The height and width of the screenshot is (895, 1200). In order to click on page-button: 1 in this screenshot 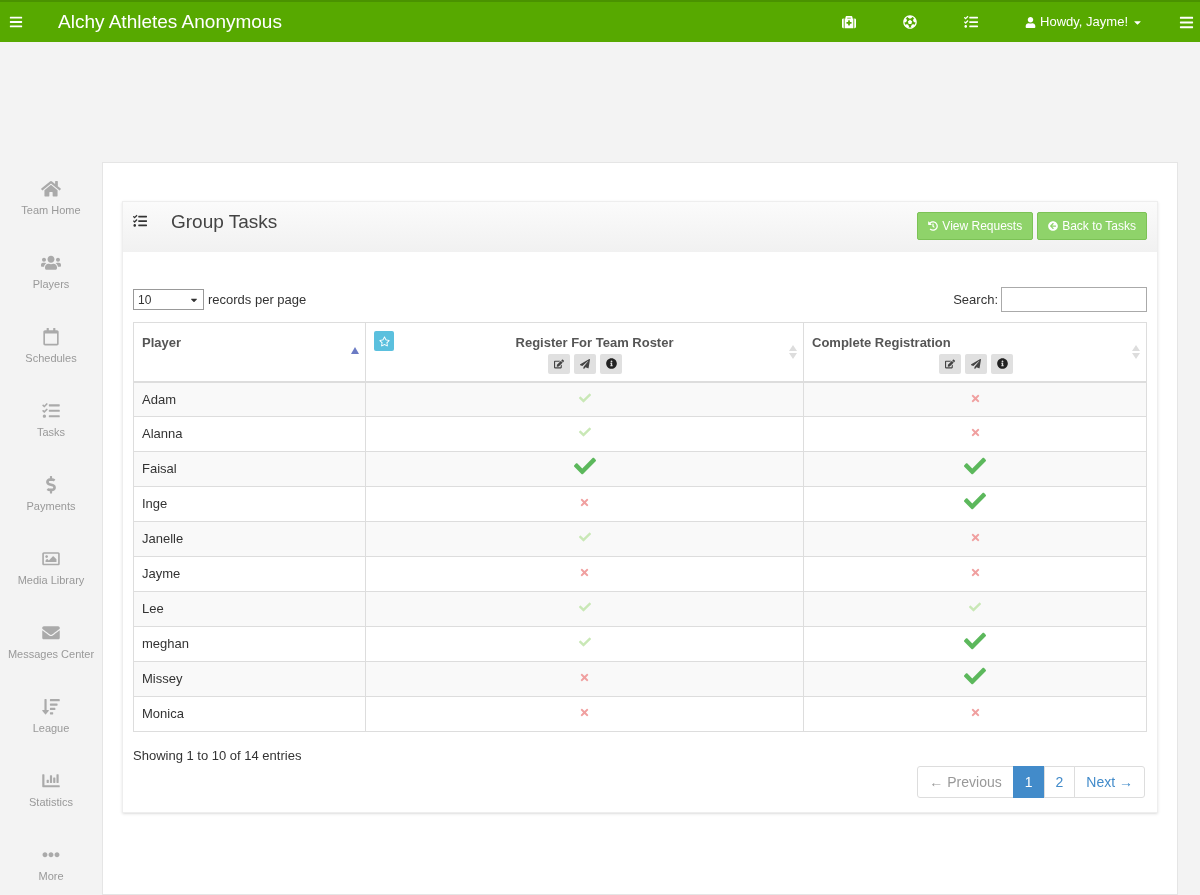, I will do `click(1028, 782)`.